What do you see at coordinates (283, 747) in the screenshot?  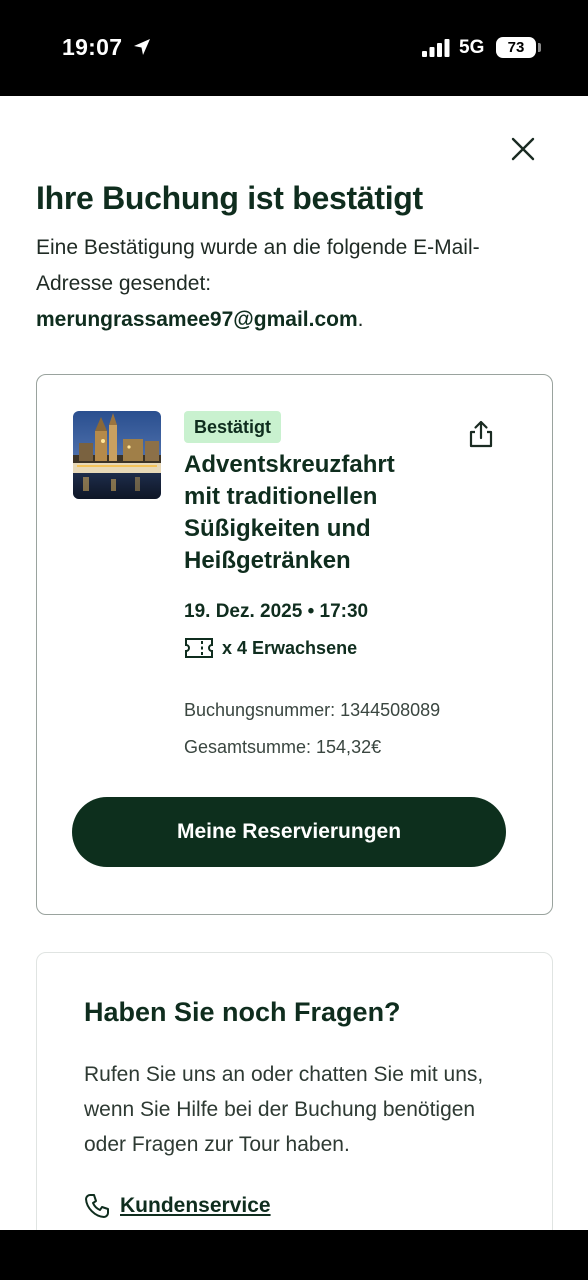 I see `total-price: Gesamtsumme: 154,32€` at bounding box center [283, 747].